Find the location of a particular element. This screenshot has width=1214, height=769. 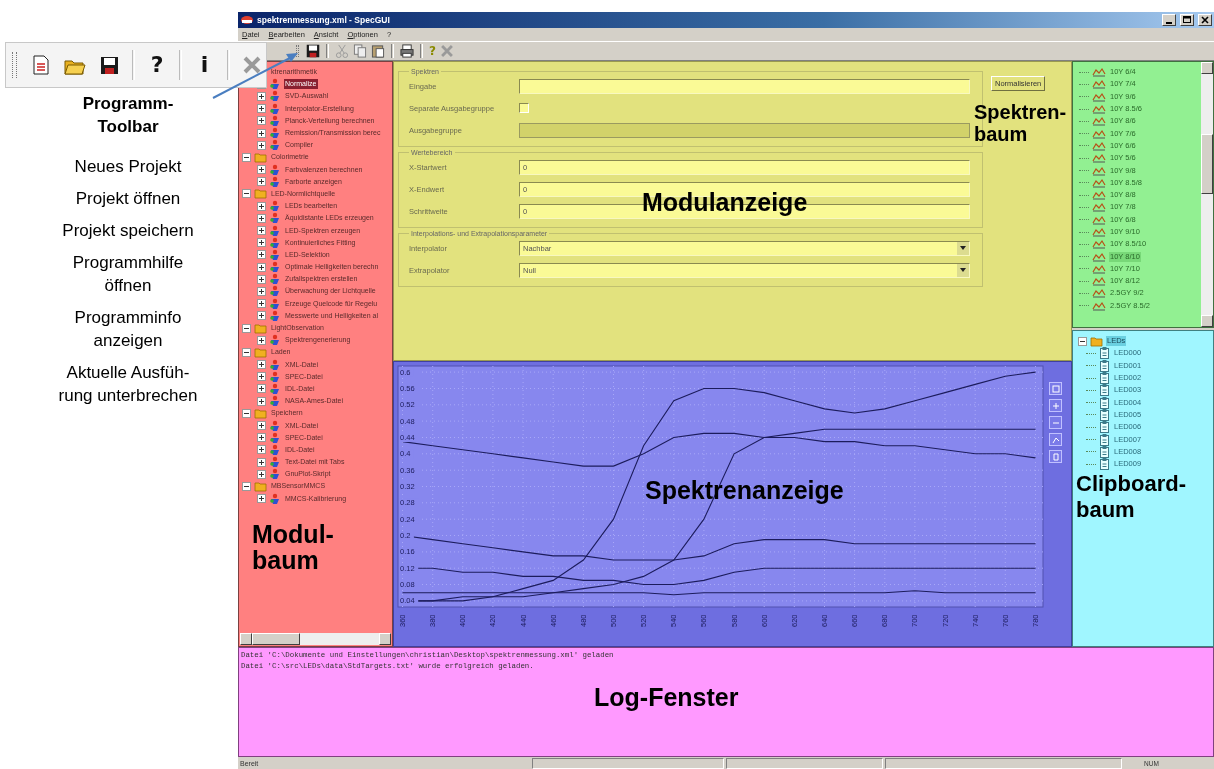

maximize-button is located at coordinates (1187, 20).